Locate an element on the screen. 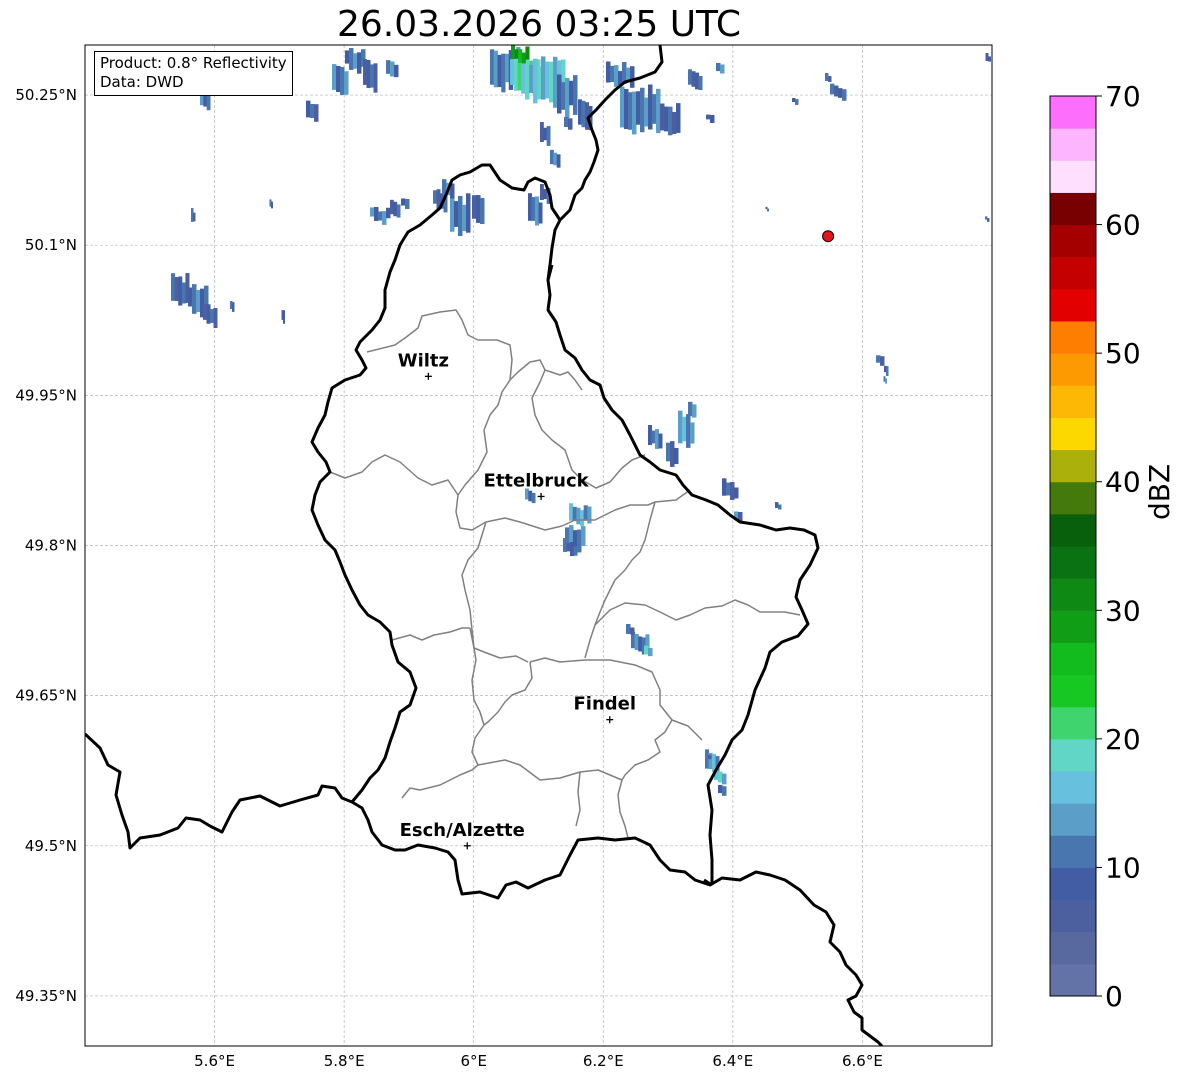 The height and width of the screenshot is (1081, 1184). lat-tick-label: 49.95°N is located at coordinates (46, 395).